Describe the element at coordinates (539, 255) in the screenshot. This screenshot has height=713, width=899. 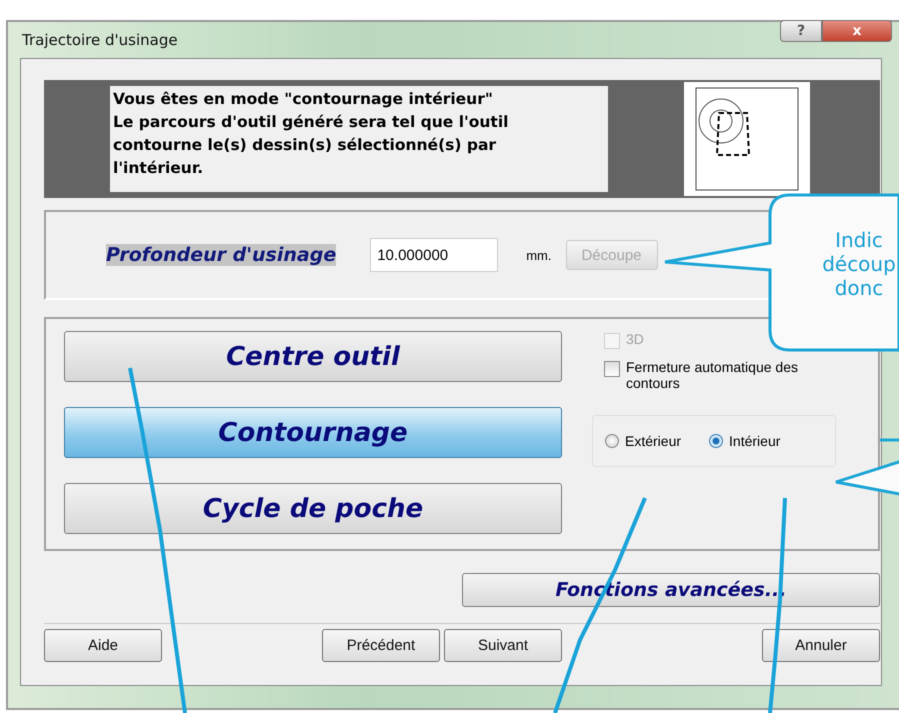
I see `unit-label: mm.` at that location.